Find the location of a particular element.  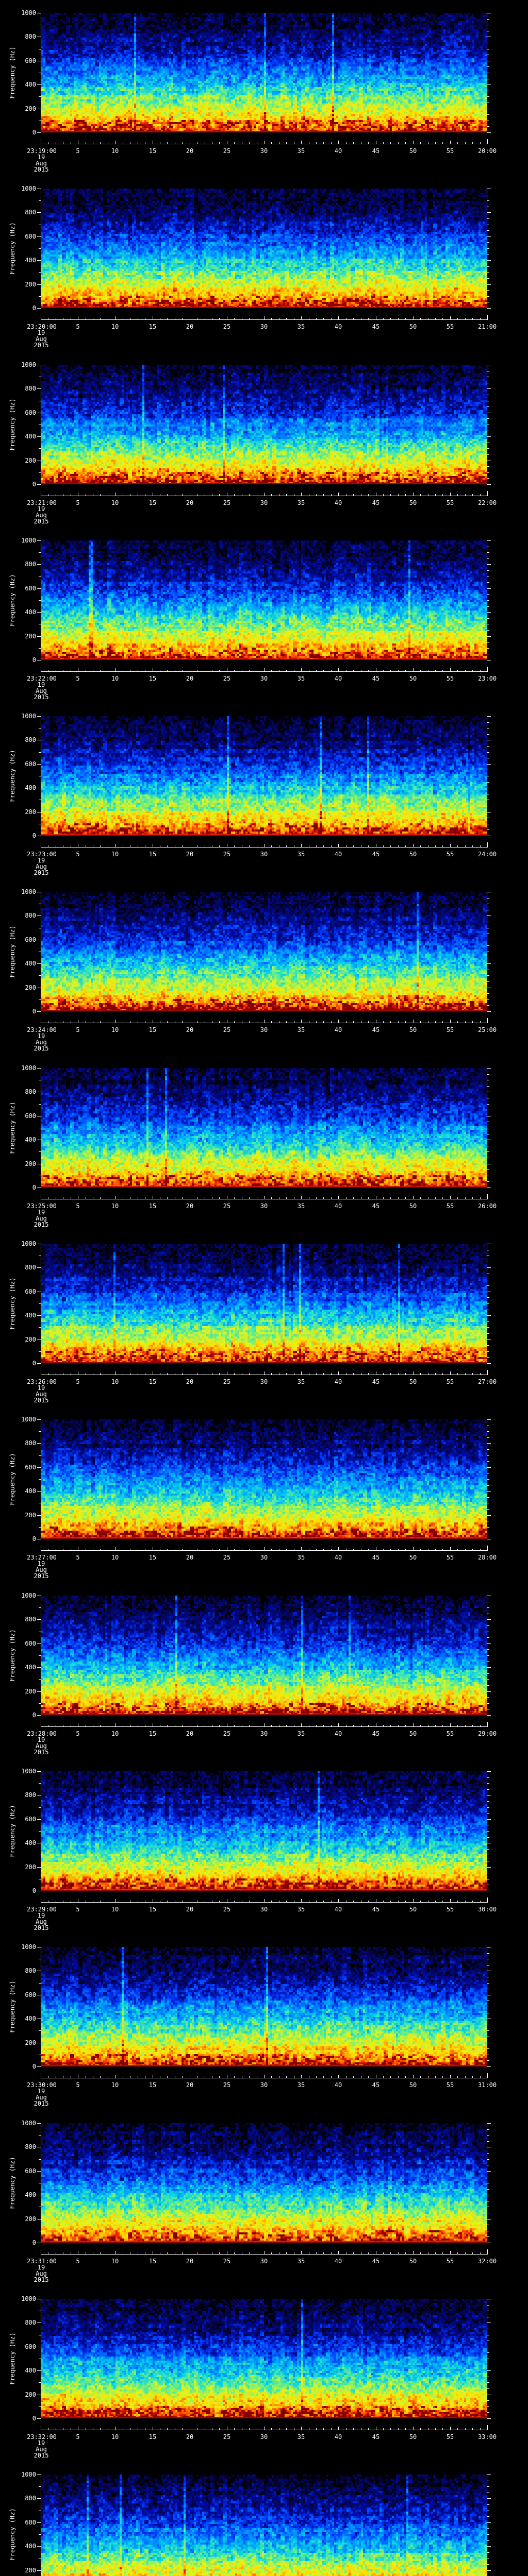

x-end-tick is located at coordinates (487, 844).